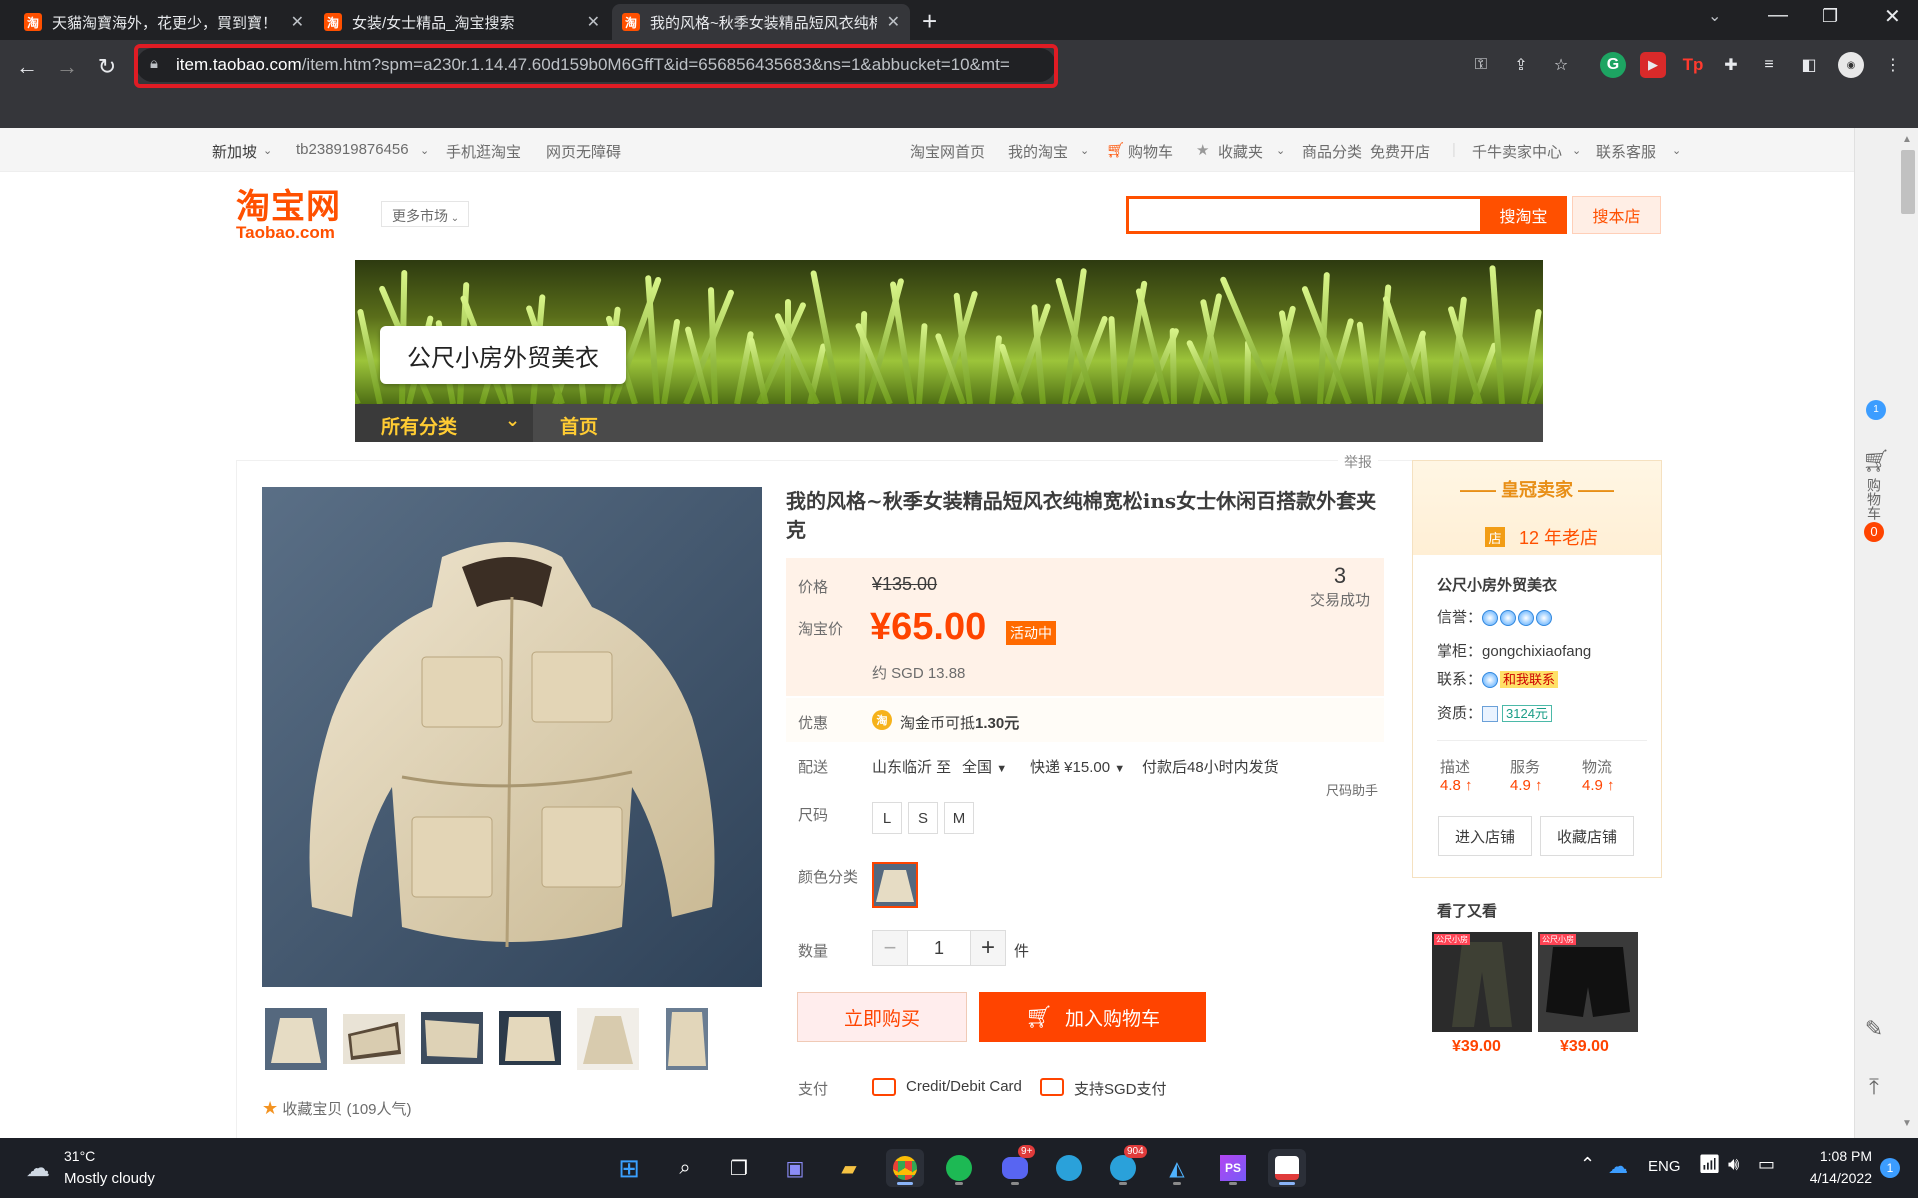 The height and width of the screenshot is (1198, 1918). Describe the element at coordinates (895, 885) in the screenshot. I see `color-option-swatch` at that location.